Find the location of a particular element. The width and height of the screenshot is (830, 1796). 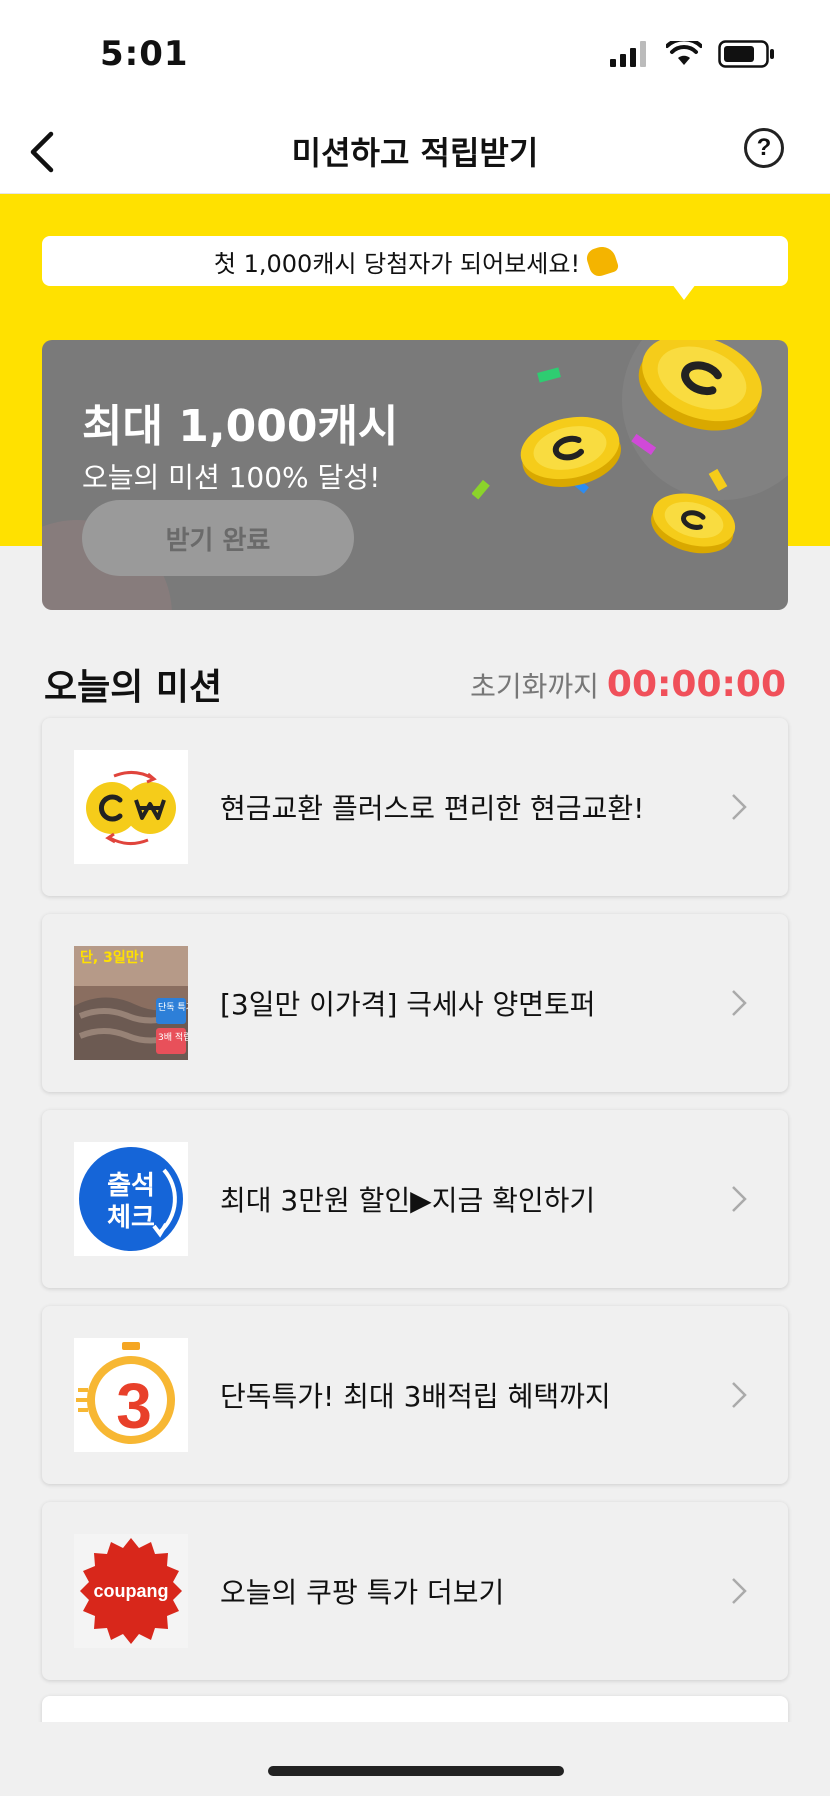

coins-illustration is located at coordinates (617, 447).